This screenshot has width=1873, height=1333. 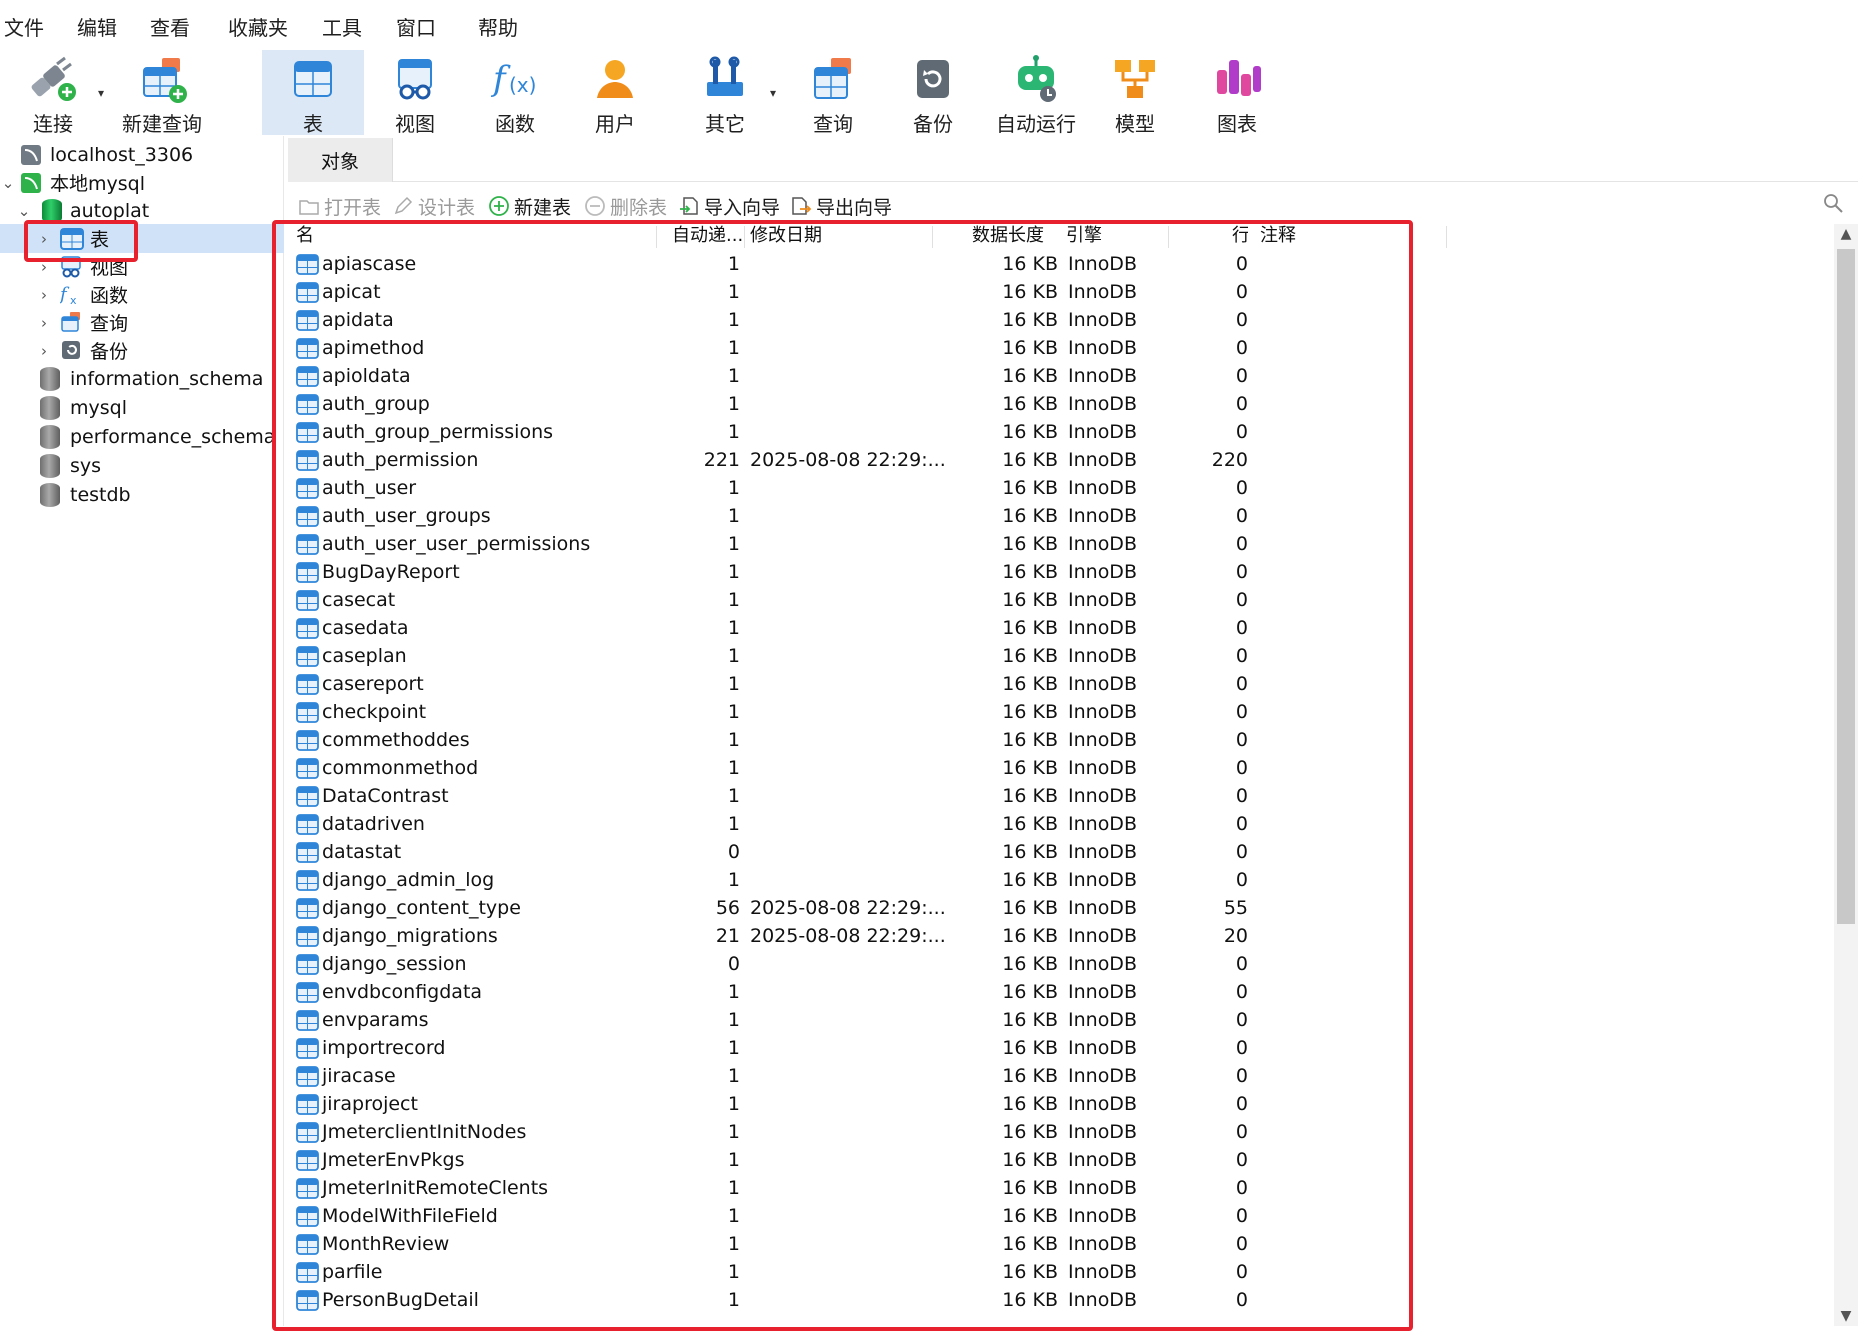 What do you see at coordinates (830, 236) in the screenshot?
I see `column-header-modified: 修改日期` at bounding box center [830, 236].